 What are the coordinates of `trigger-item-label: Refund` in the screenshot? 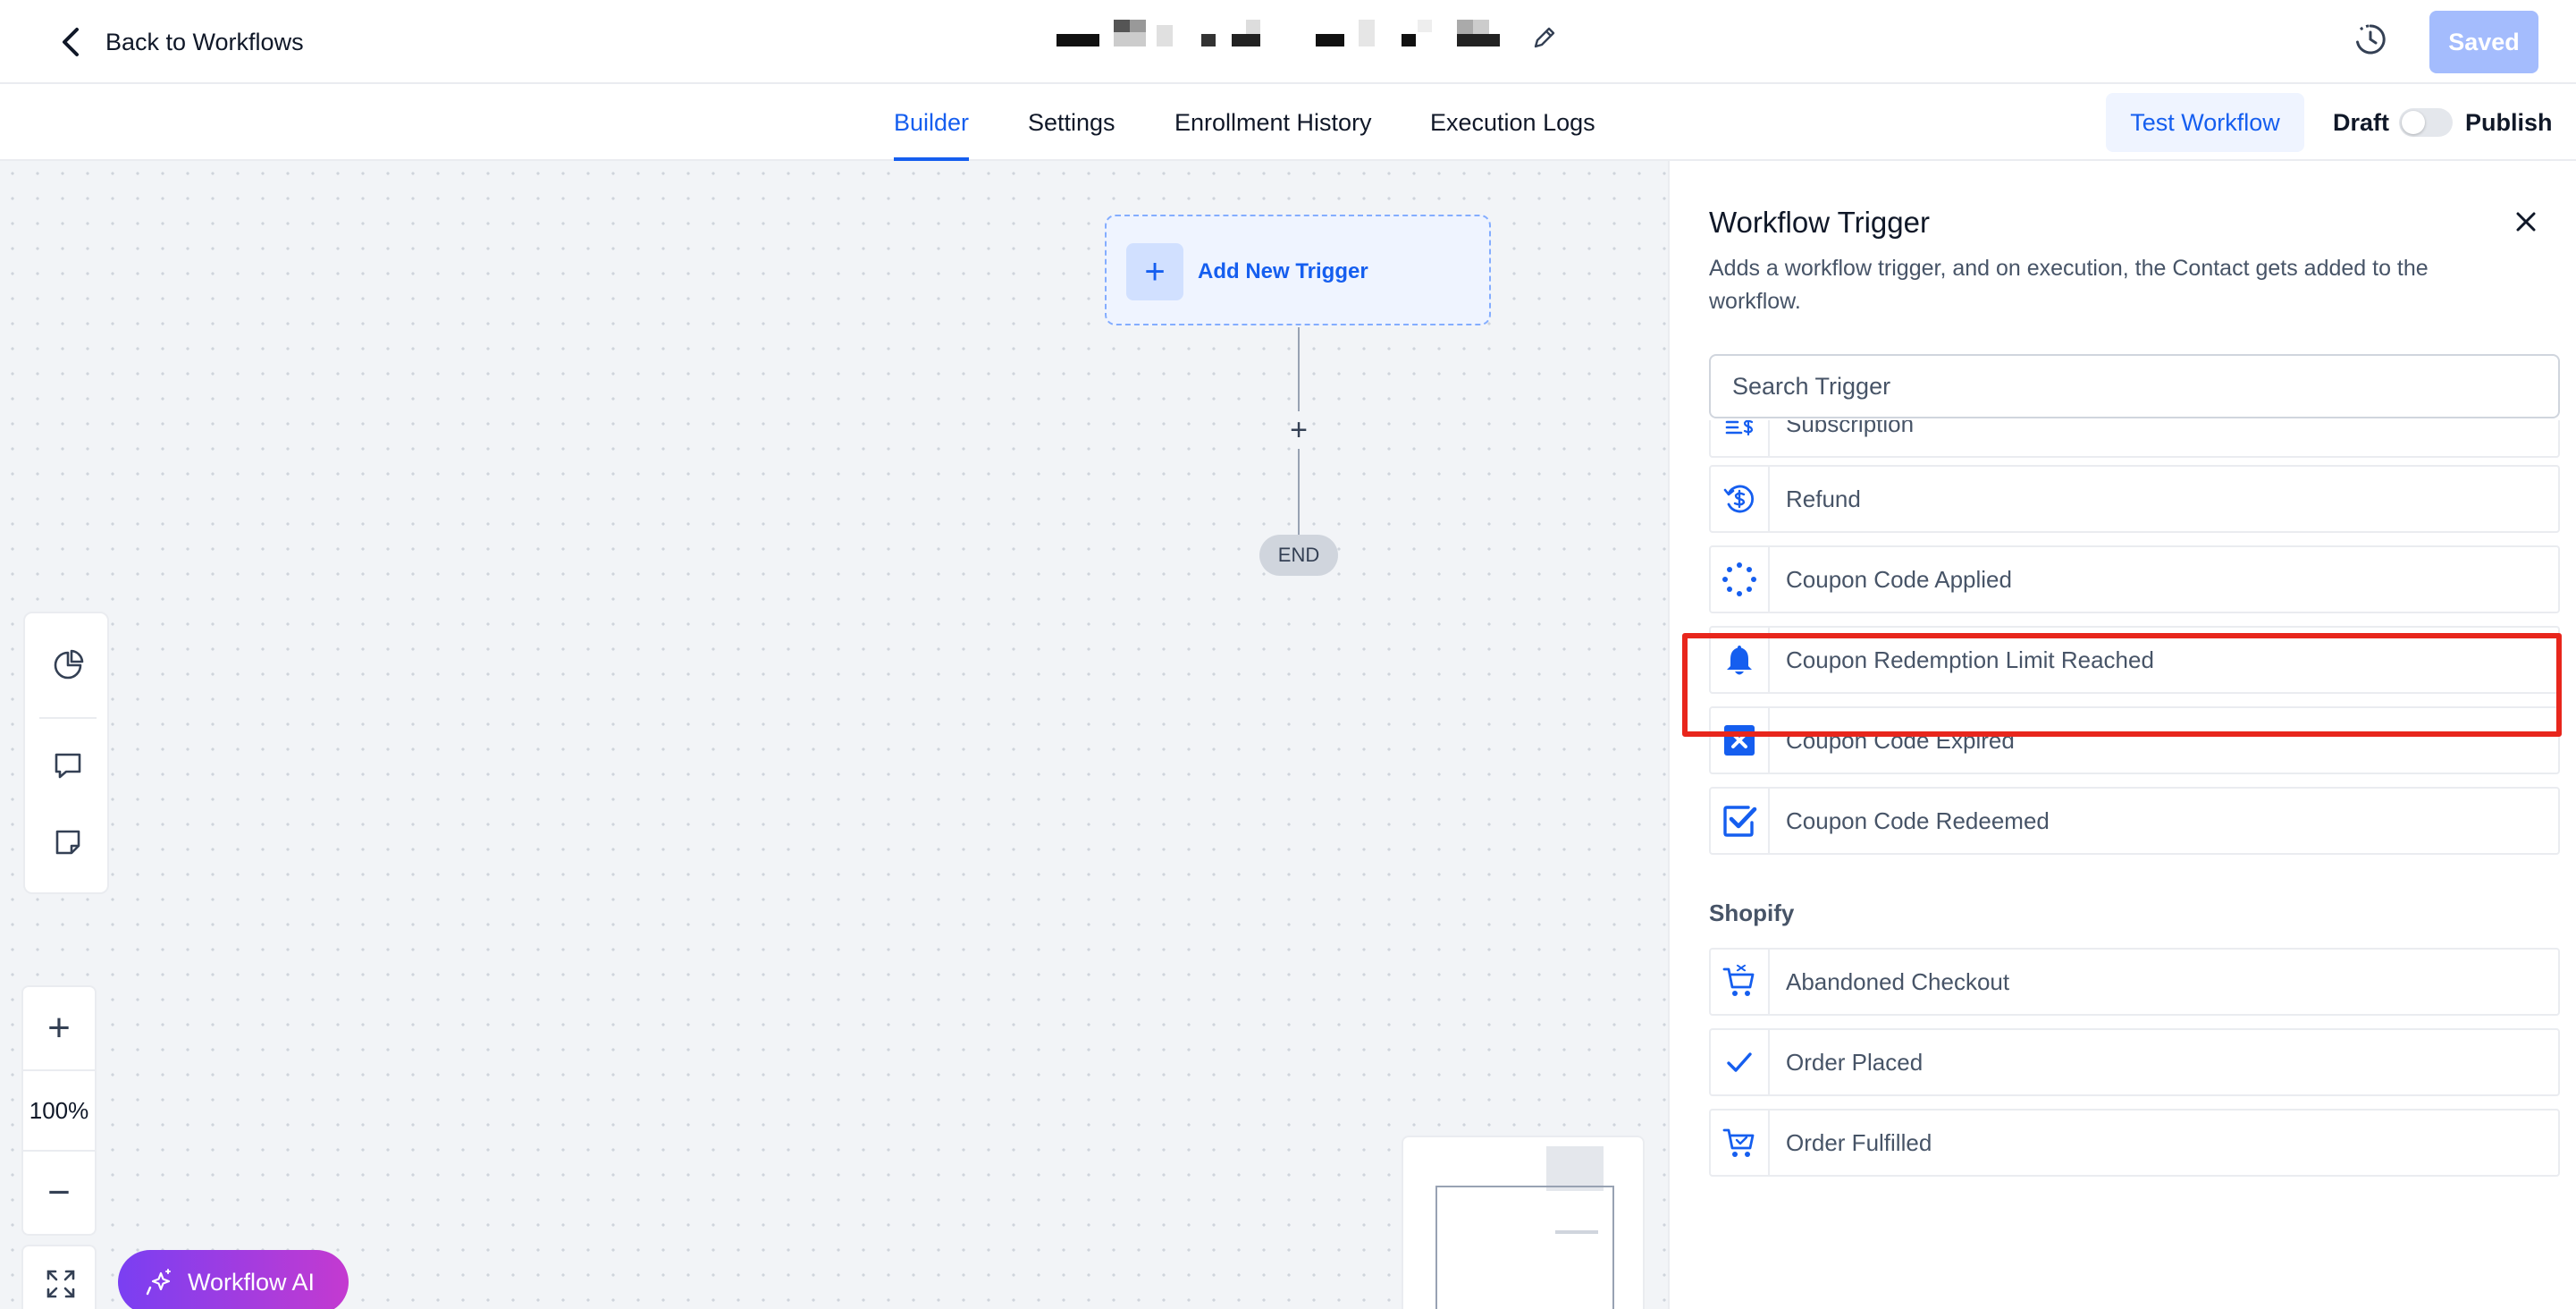 It's located at (1824, 498).